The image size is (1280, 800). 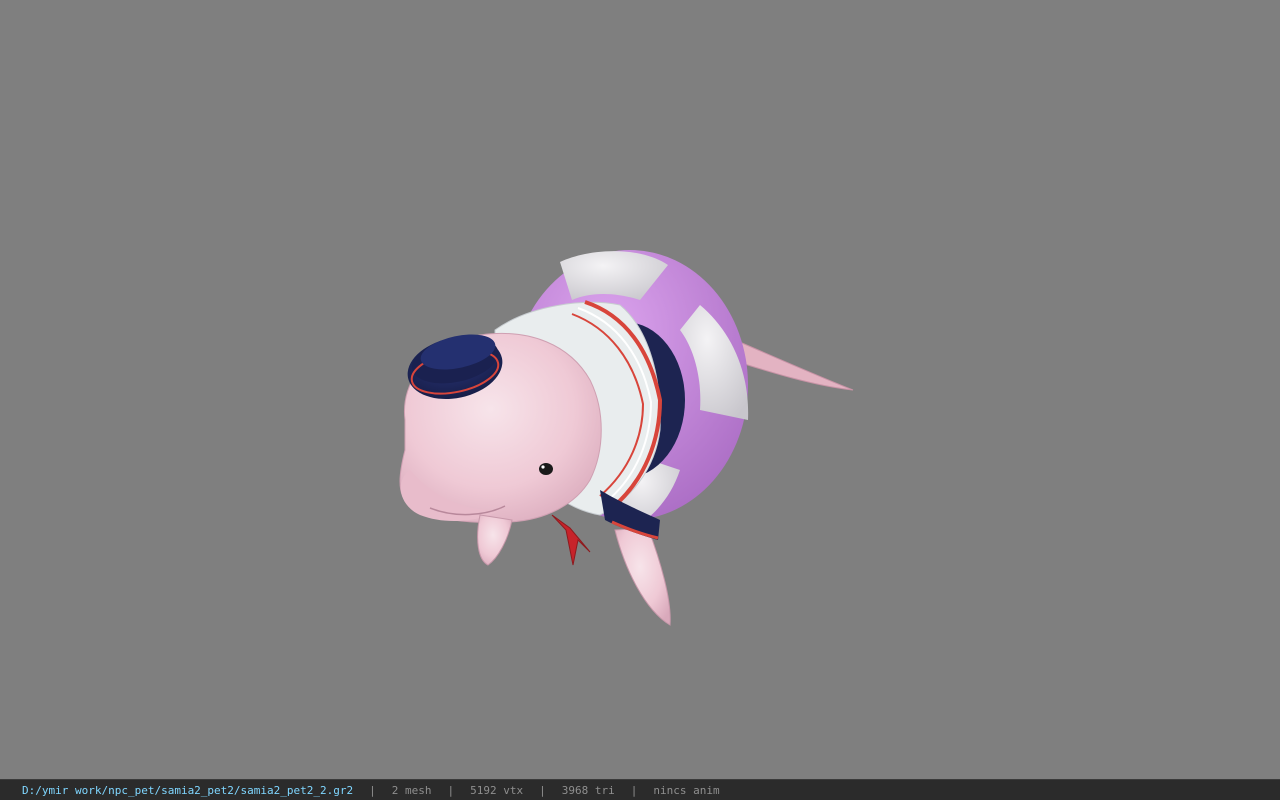 I want to click on left-flipper, so click(x=495, y=540).